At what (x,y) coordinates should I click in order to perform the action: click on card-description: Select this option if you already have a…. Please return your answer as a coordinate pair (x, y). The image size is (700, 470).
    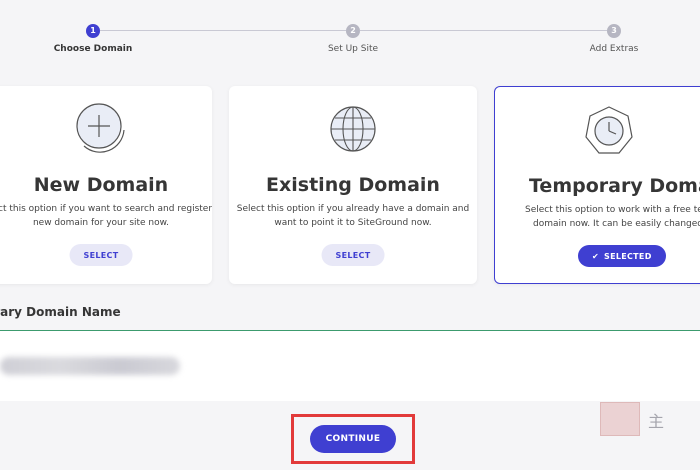
    Looking at the image, I should click on (353, 216).